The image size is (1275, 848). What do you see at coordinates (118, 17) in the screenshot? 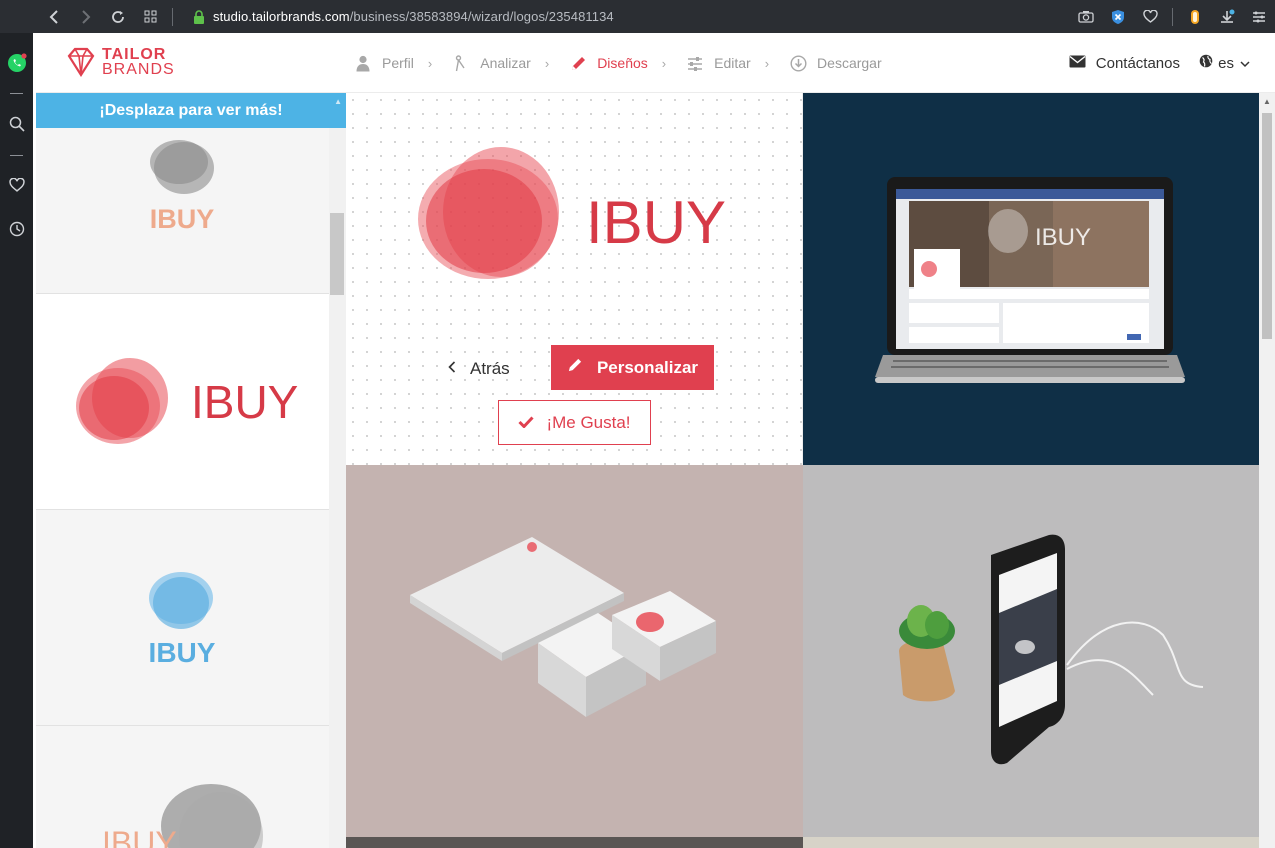
I see `reload-icon` at bounding box center [118, 17].